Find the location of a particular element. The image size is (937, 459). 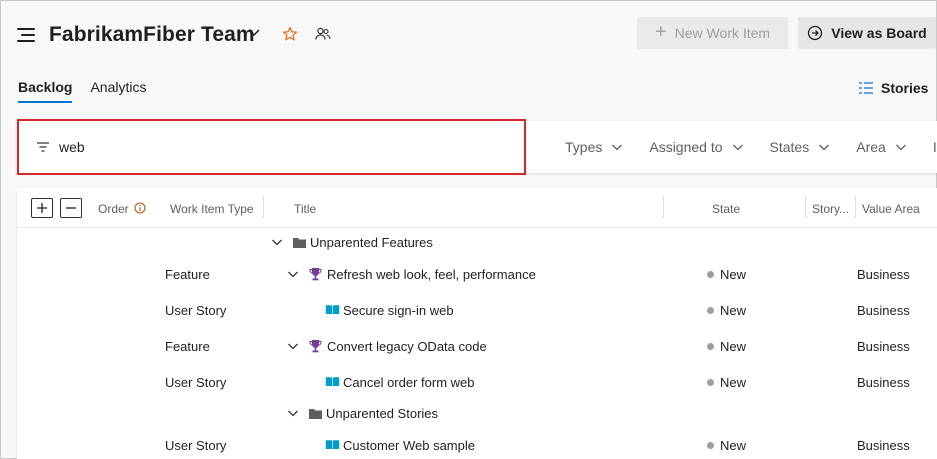

backlog-level-label: Stories is located at coordinates (905, 88).